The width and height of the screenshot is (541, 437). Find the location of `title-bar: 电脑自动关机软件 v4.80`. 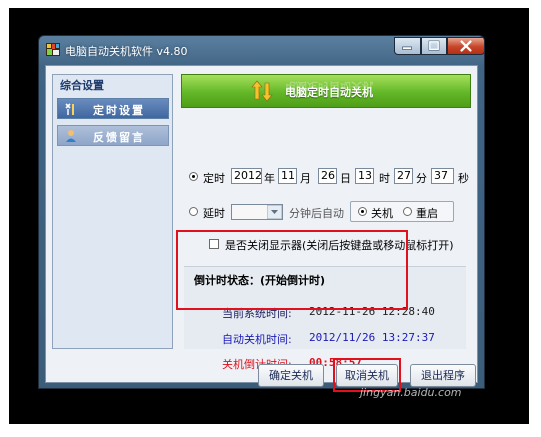

title-bar: 电脑自动关机软件 v4.80 is located at coordinates (261, 50).